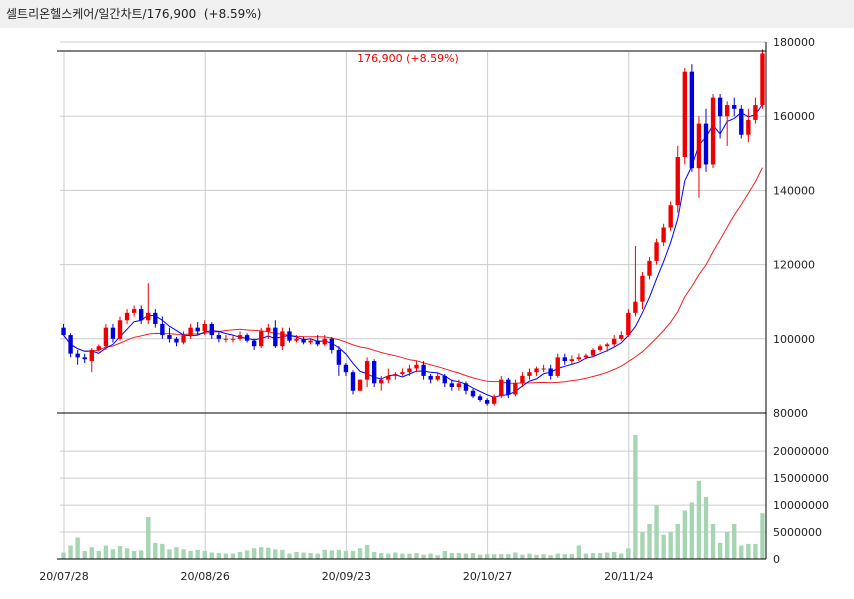 The height and width of the screenshot is (599, 854). What do you see at coordinates (801, 451) in the screenshot?
I see `volume-tick-label: 20000000` at bounding box center [801, 451].